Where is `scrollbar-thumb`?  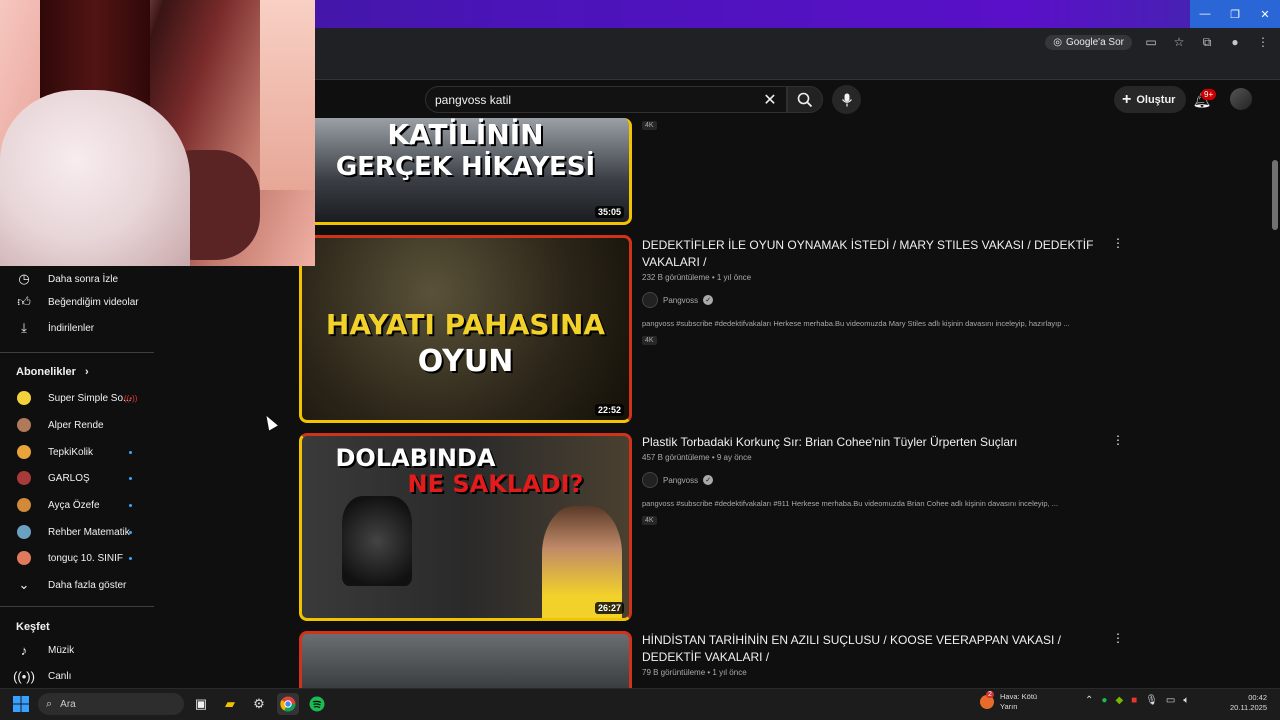 scrollbar-thumb is located at coordinates (1275, 195).